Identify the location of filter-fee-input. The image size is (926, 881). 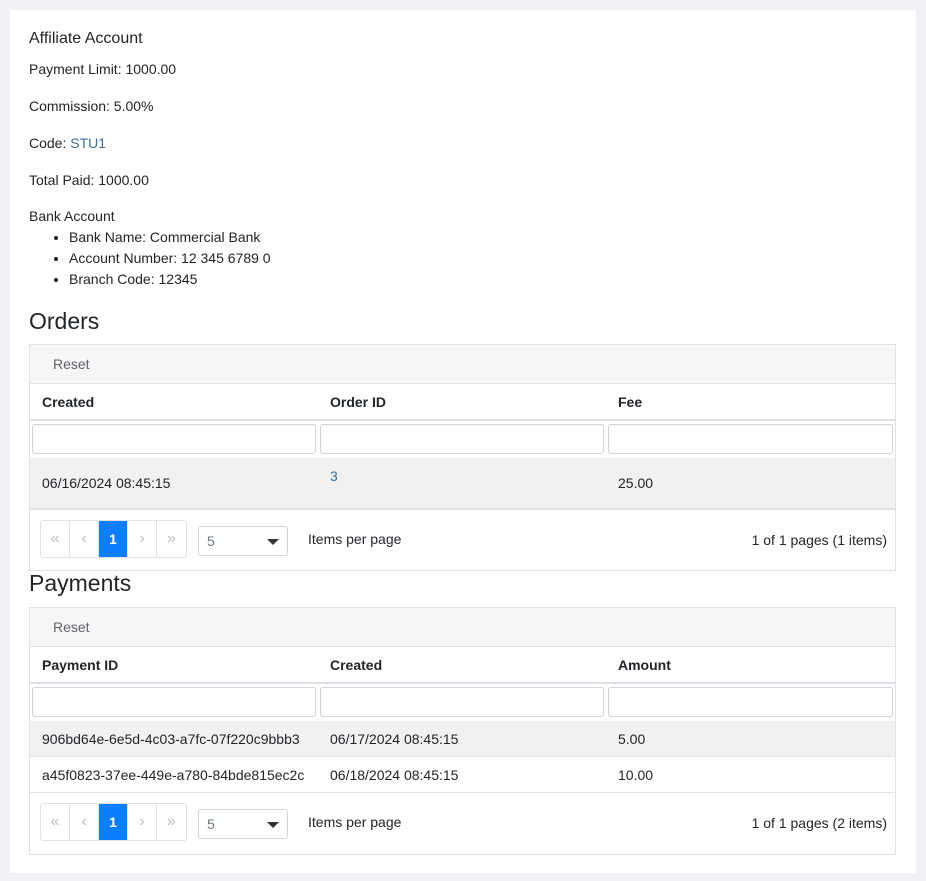
(750, 439).